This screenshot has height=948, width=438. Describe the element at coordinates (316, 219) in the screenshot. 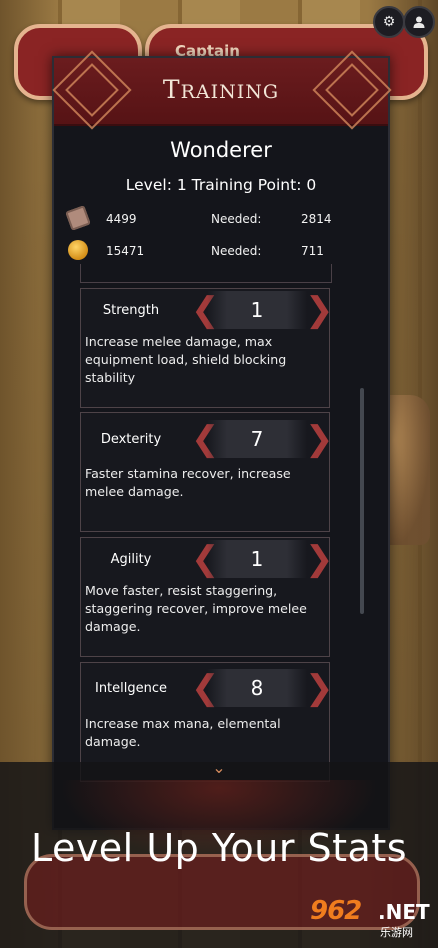

I see `needed-value: 2814` at that location.